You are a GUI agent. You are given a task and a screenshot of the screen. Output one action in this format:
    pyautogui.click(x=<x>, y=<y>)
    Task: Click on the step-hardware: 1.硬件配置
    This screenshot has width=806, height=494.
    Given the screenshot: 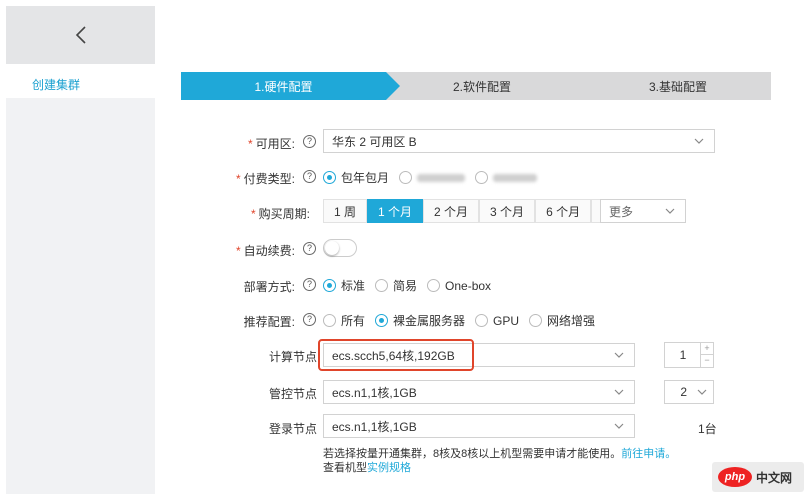 What is the action you would take?
    pyautogui.click(x=290, y=86)
    